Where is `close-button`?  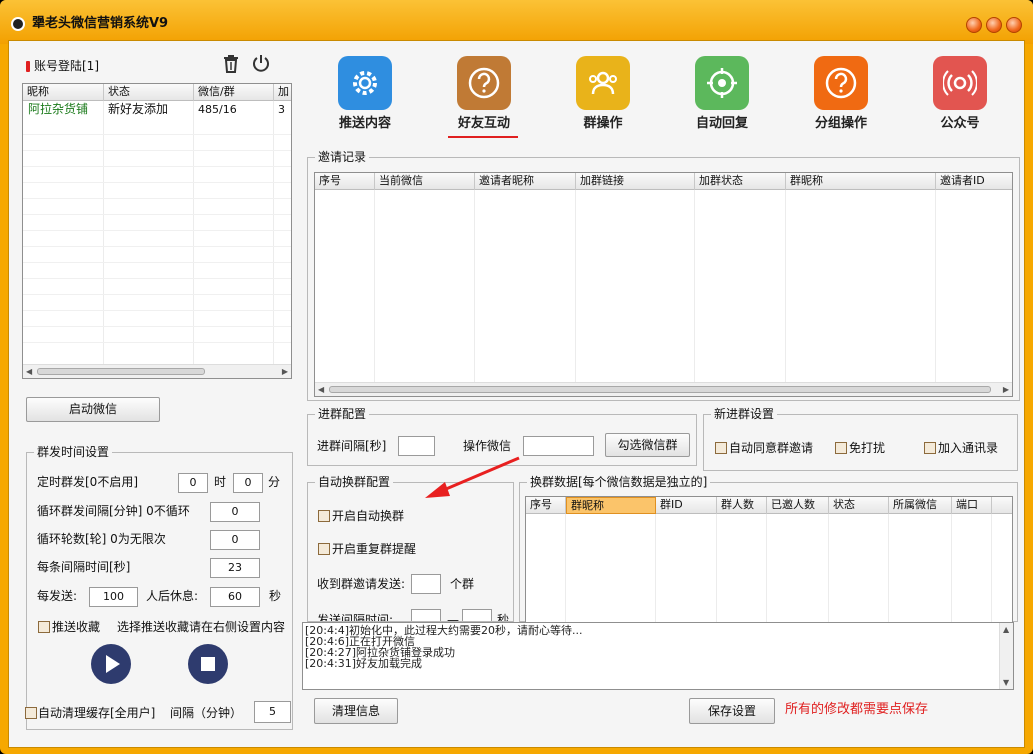
close-button is located at coordinates (1014, 25).